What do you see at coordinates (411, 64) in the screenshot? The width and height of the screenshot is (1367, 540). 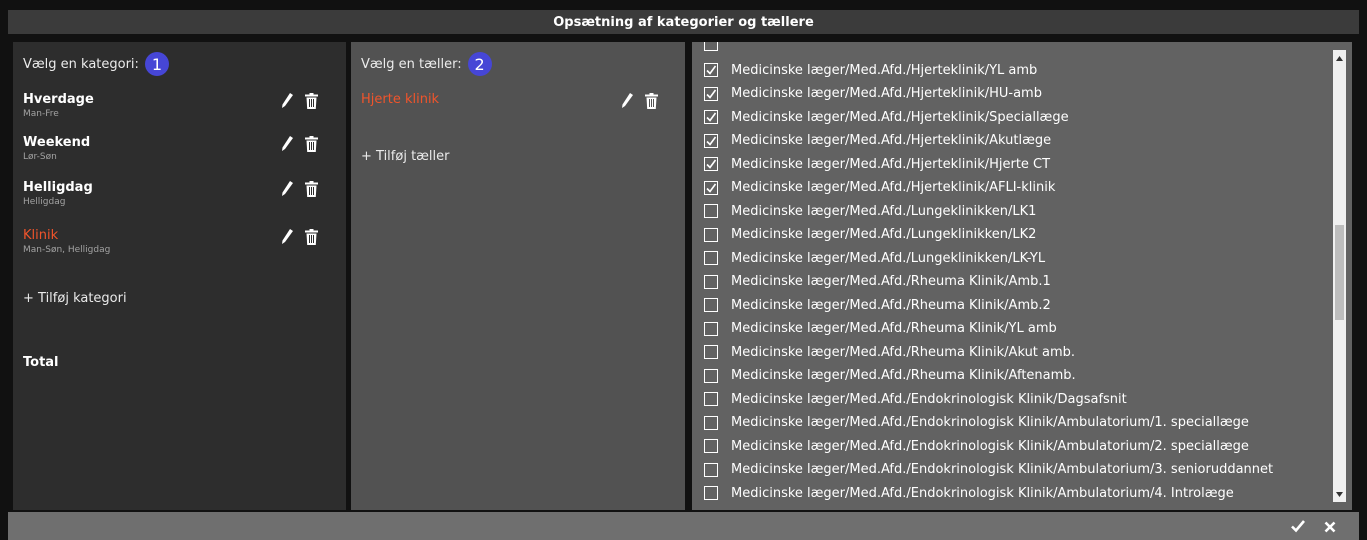 I see `counter-heading-label: Vælg en tæller:` at bounding box center [411, 64].